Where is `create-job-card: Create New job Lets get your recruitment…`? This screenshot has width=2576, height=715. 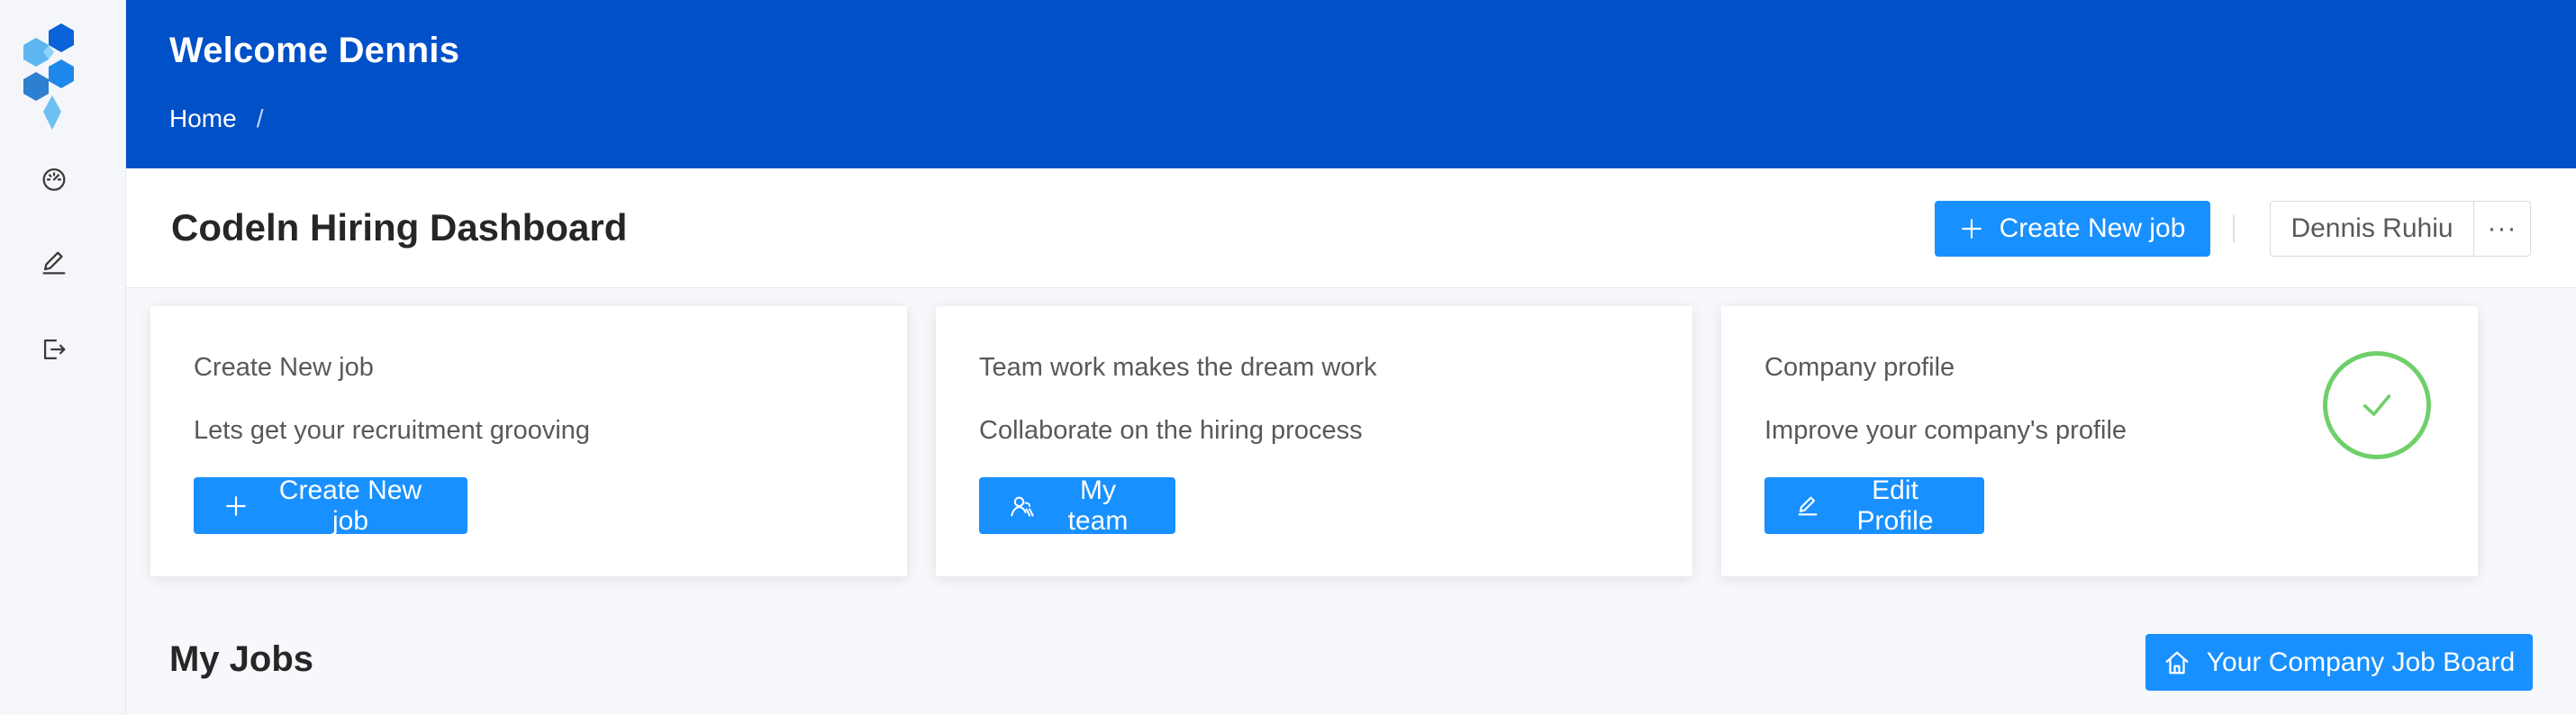
create-job-card: Create New job Lets get your recruitment… is located at coordinates (528, 441).